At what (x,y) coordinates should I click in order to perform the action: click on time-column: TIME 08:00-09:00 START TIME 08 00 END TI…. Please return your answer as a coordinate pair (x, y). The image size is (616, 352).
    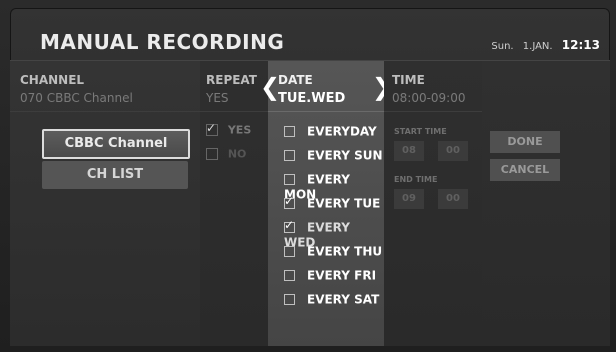
    Looking at the image, I should click on (433, 203).